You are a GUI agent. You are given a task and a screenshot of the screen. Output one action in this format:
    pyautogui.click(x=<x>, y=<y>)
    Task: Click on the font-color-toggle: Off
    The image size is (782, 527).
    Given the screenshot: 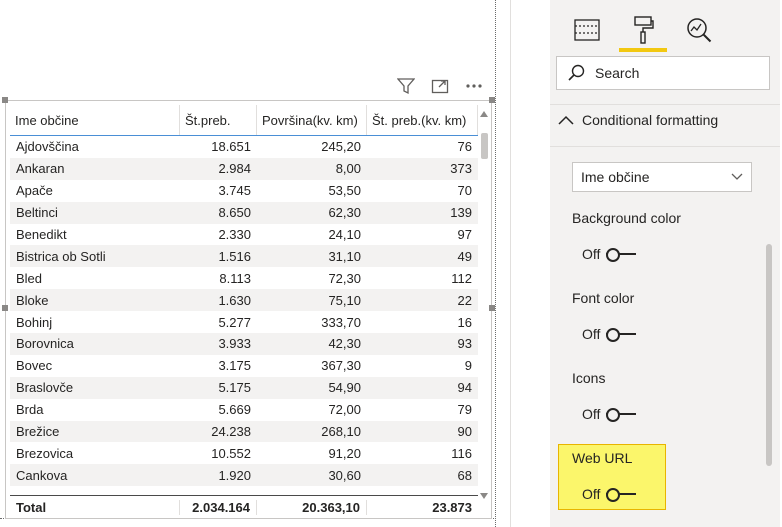 What is the action you would take?
    pyautogui.click(x=609, y=334)
    